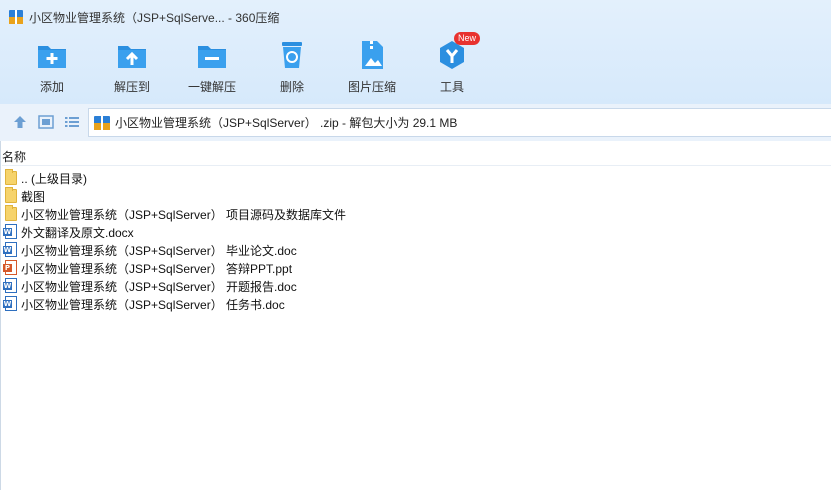 Image resolution: width=831 pixels, height=490 pixels. I want to click on header-divider, so click(416, 165).